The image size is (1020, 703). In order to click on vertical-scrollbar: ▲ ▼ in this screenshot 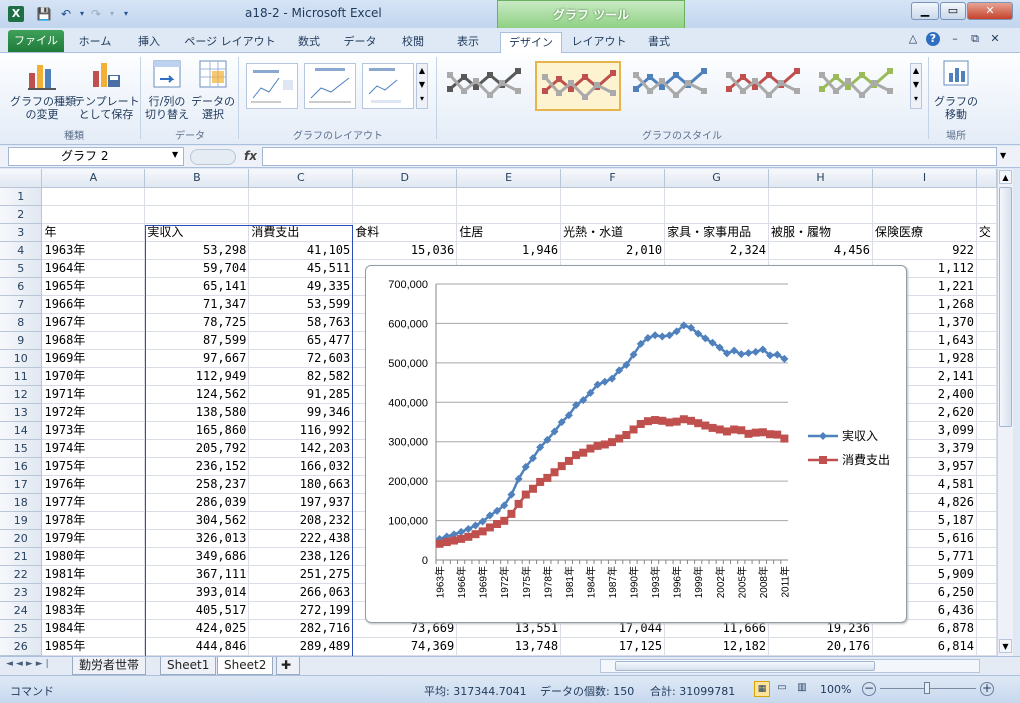, I will do `click(1005, 412)`.